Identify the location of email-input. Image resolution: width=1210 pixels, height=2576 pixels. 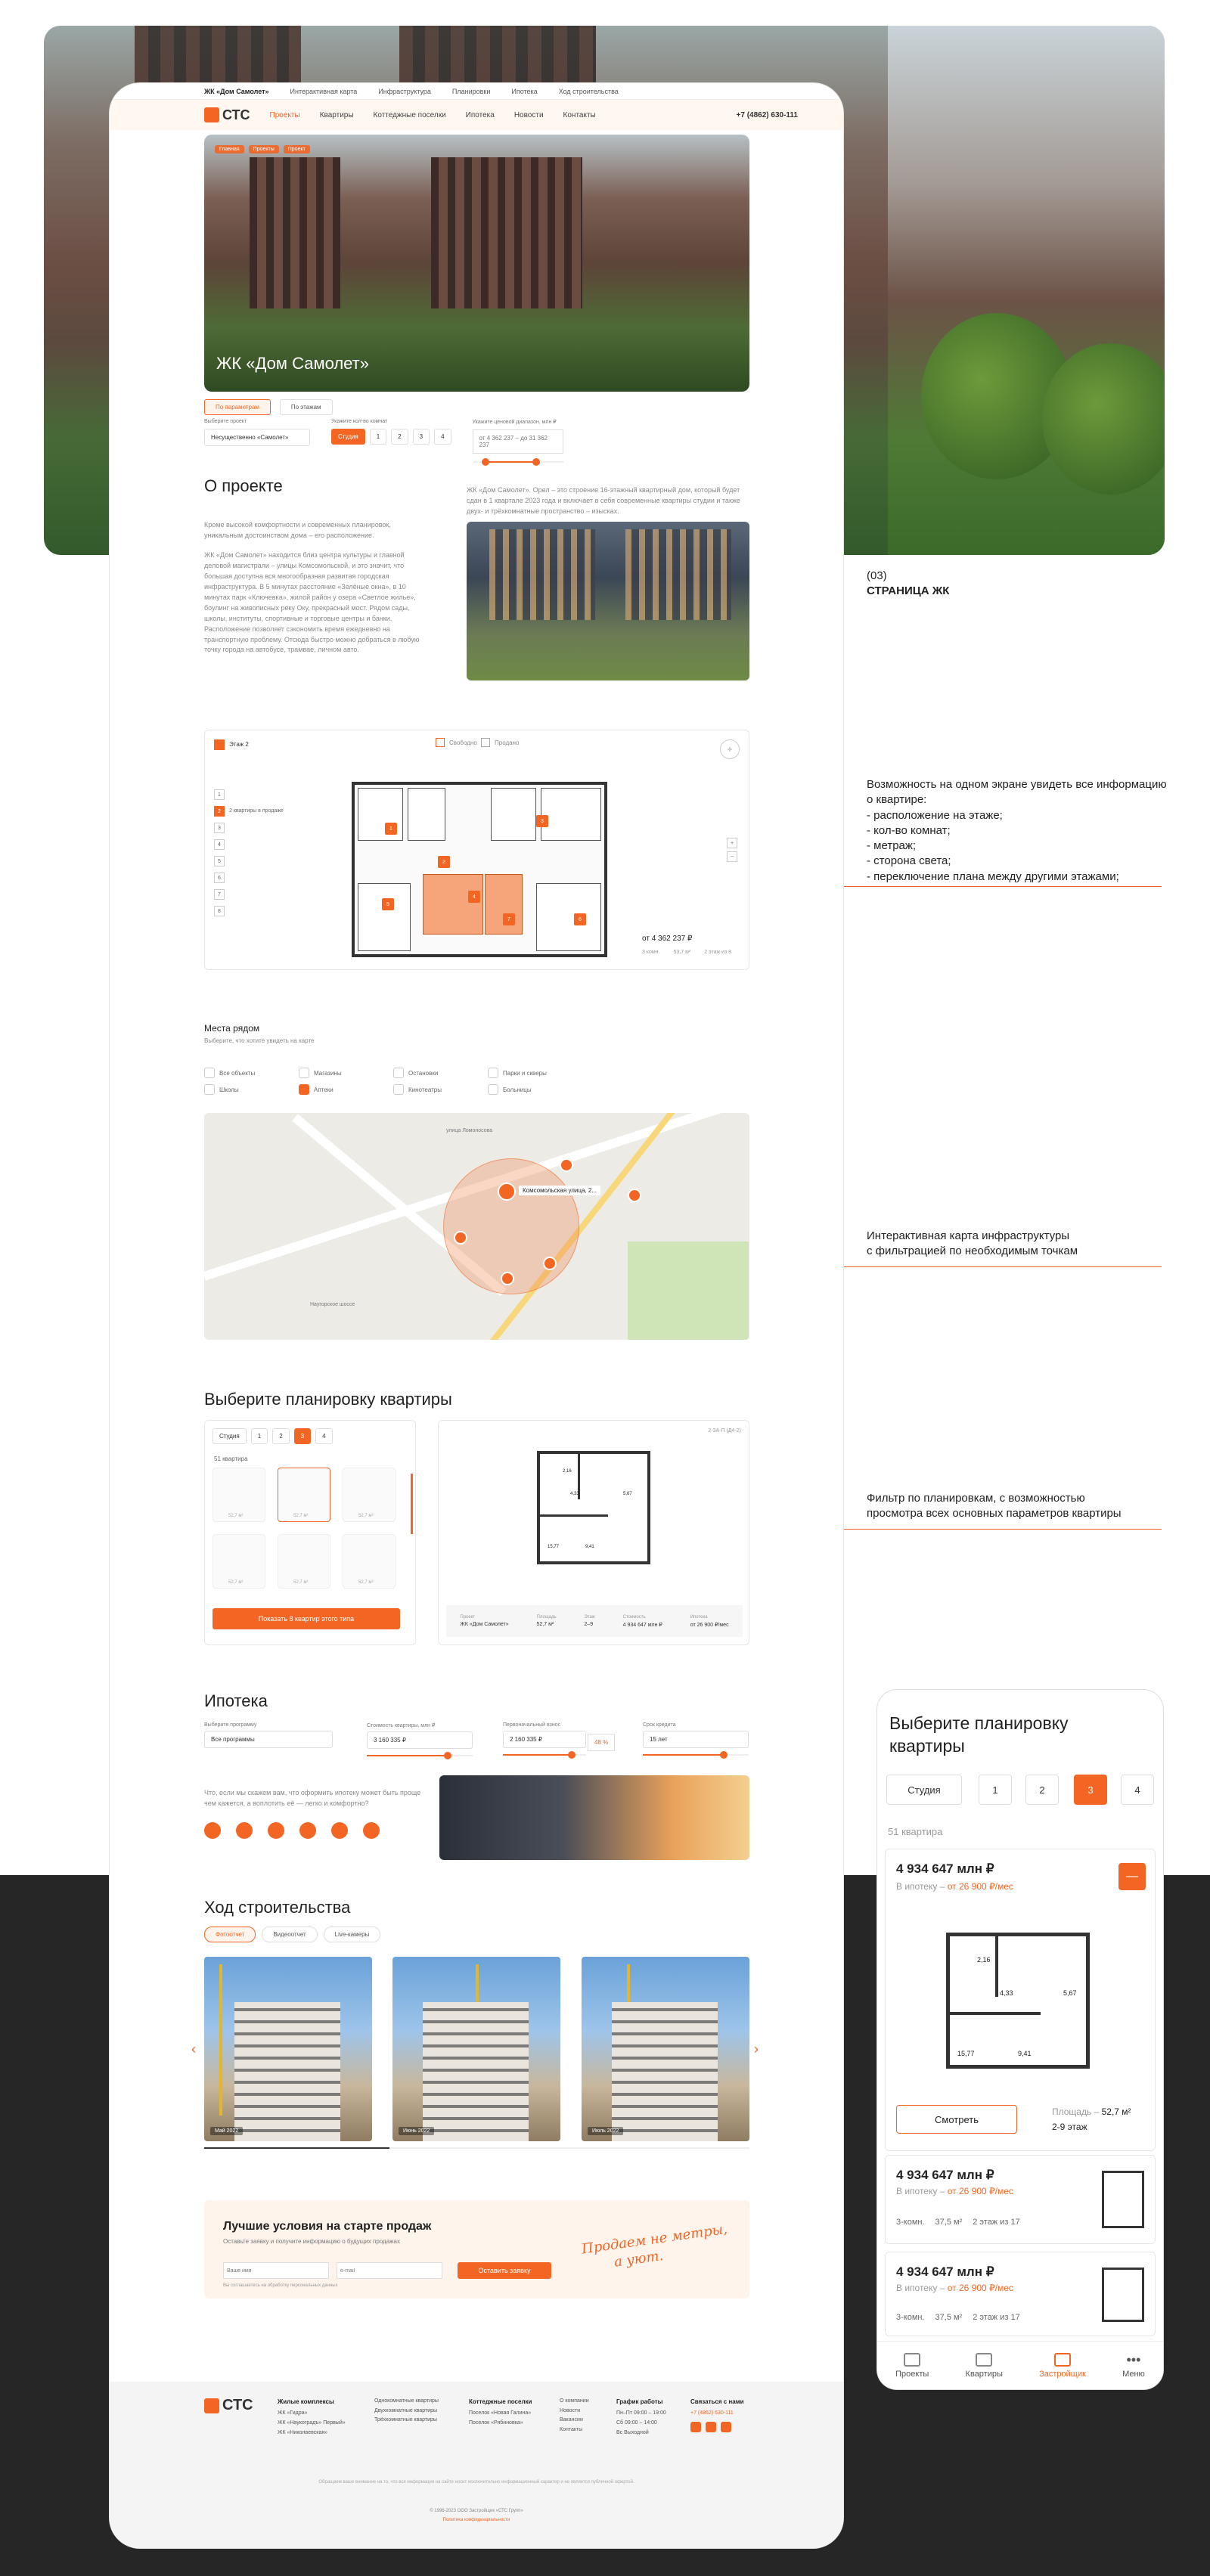
(389, 2270).